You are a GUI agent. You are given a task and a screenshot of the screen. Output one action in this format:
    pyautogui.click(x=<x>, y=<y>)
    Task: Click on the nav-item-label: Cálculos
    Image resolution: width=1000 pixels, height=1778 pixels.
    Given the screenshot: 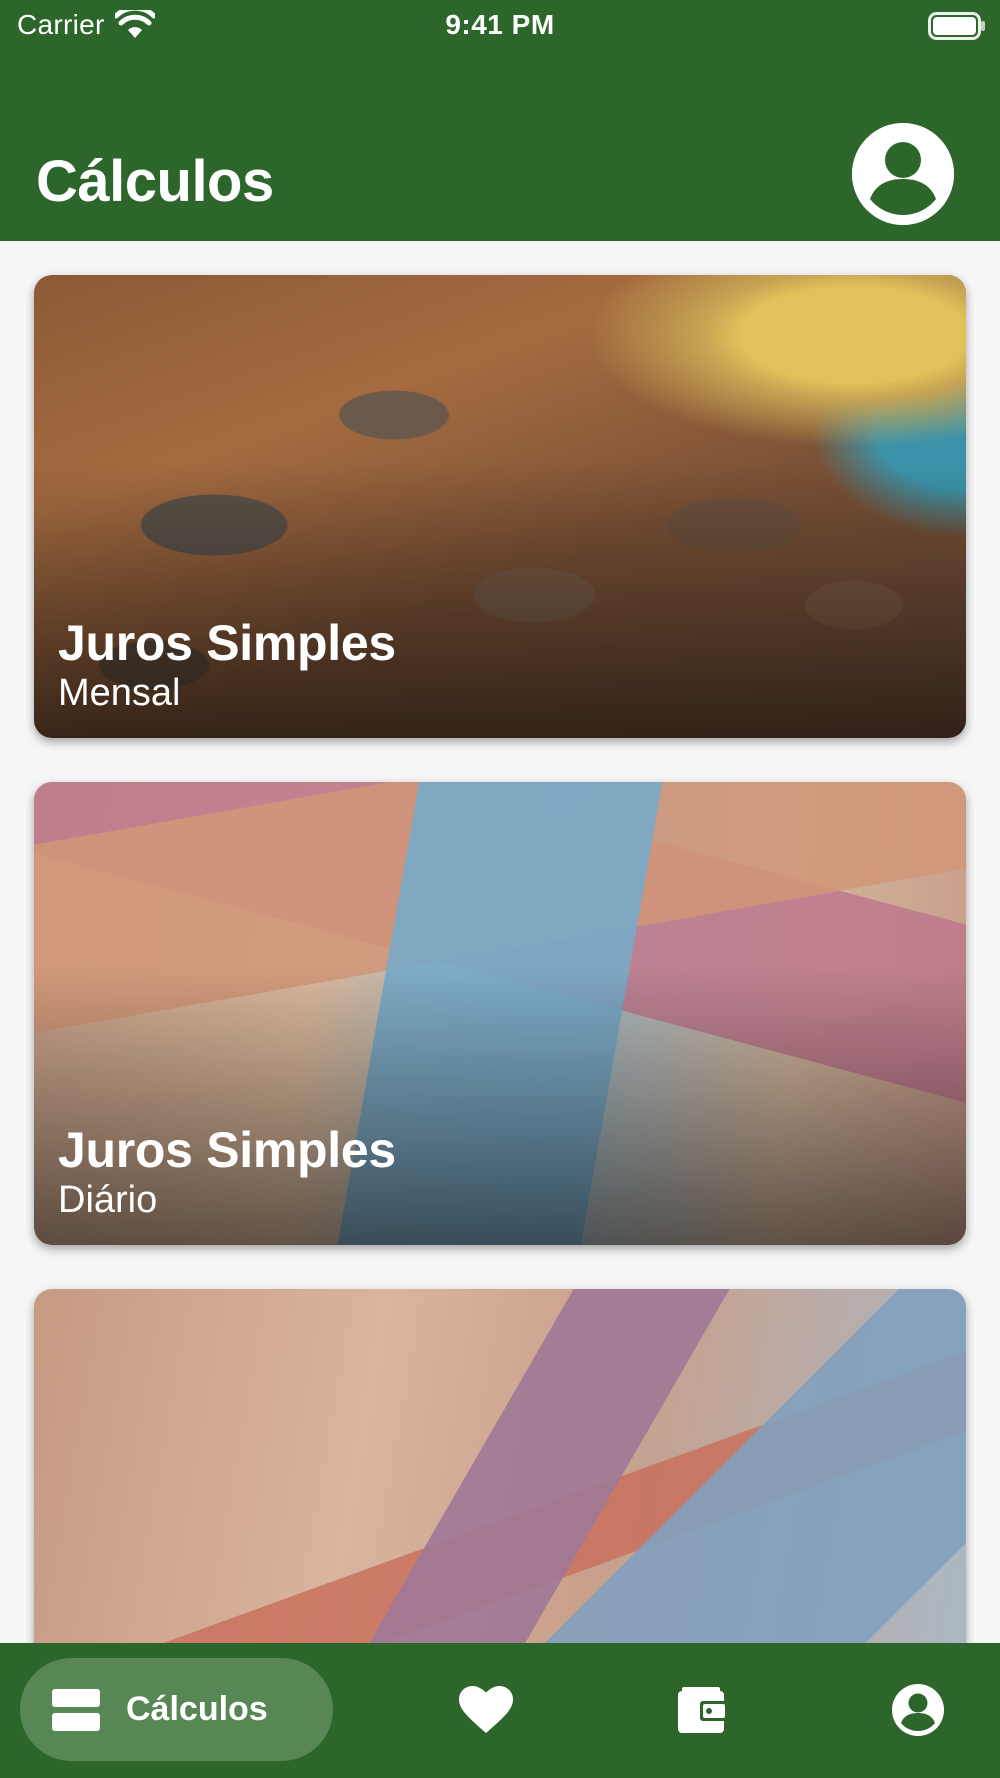 What is the action you would take?
    pyautogui.click(x=197, y=1709)
    